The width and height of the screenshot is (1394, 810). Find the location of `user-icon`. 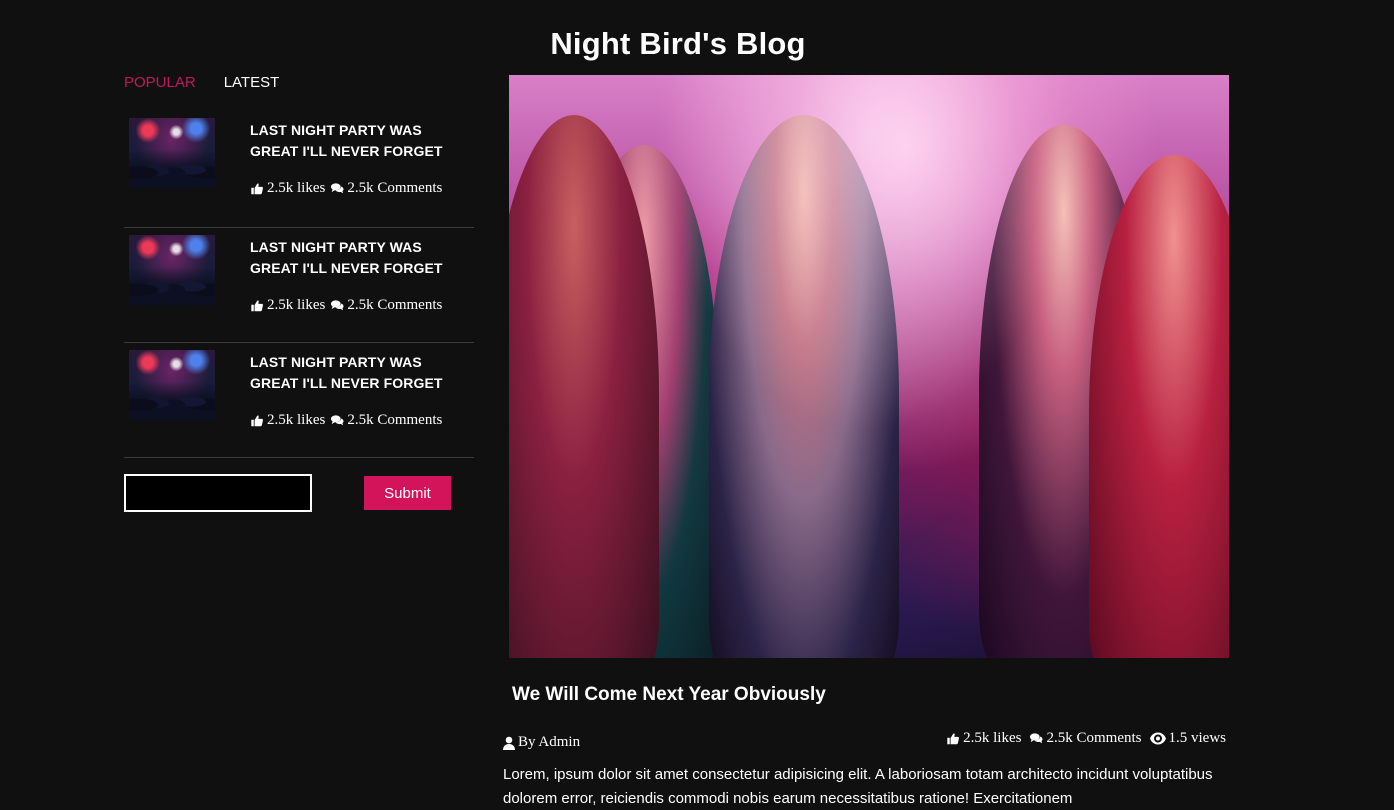

user-icon is located at coordinates (509, 743).